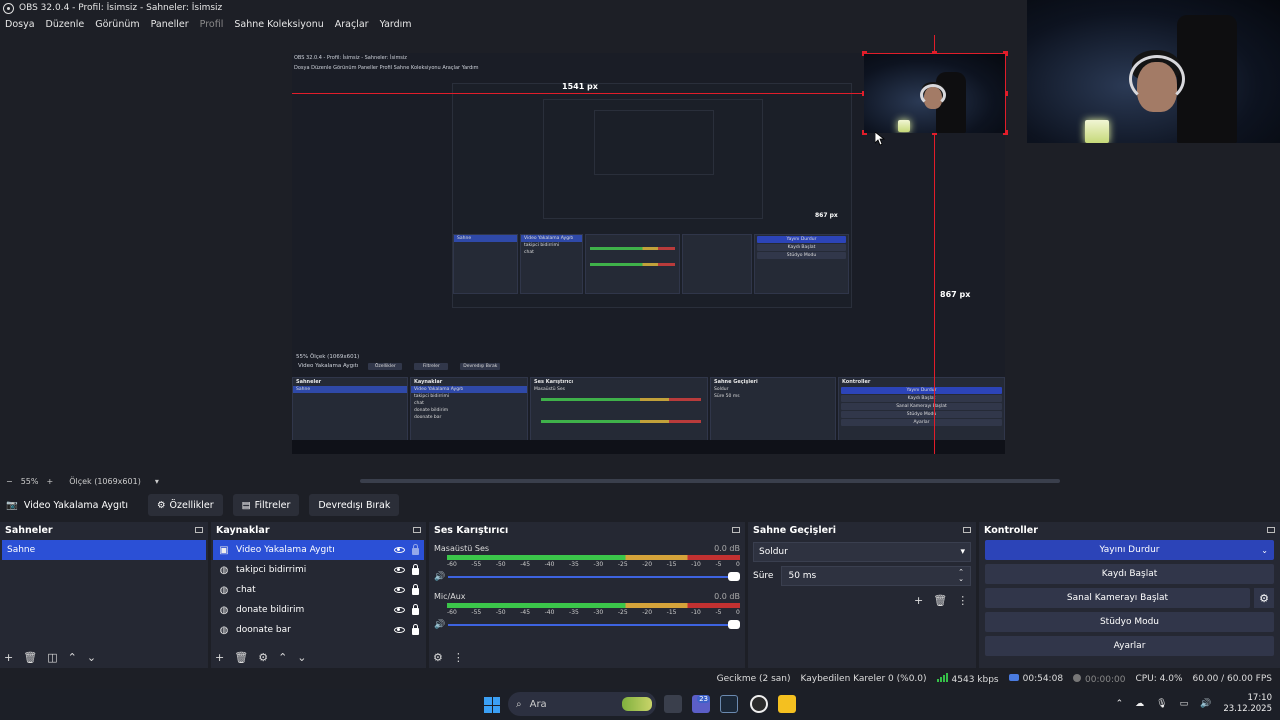 The image size is (1280, 720). I want to click on delay-status: Gecikme (2 san), so click(753, 679).